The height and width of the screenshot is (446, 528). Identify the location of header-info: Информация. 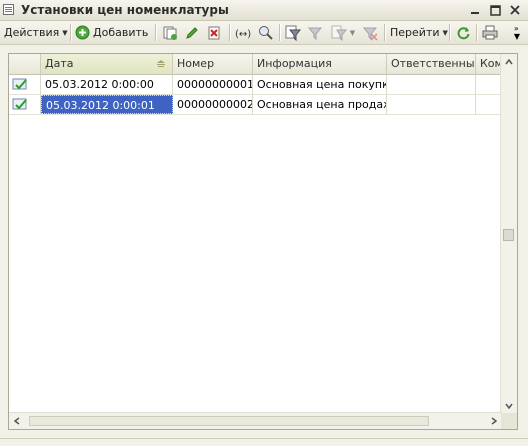
(320, 64).